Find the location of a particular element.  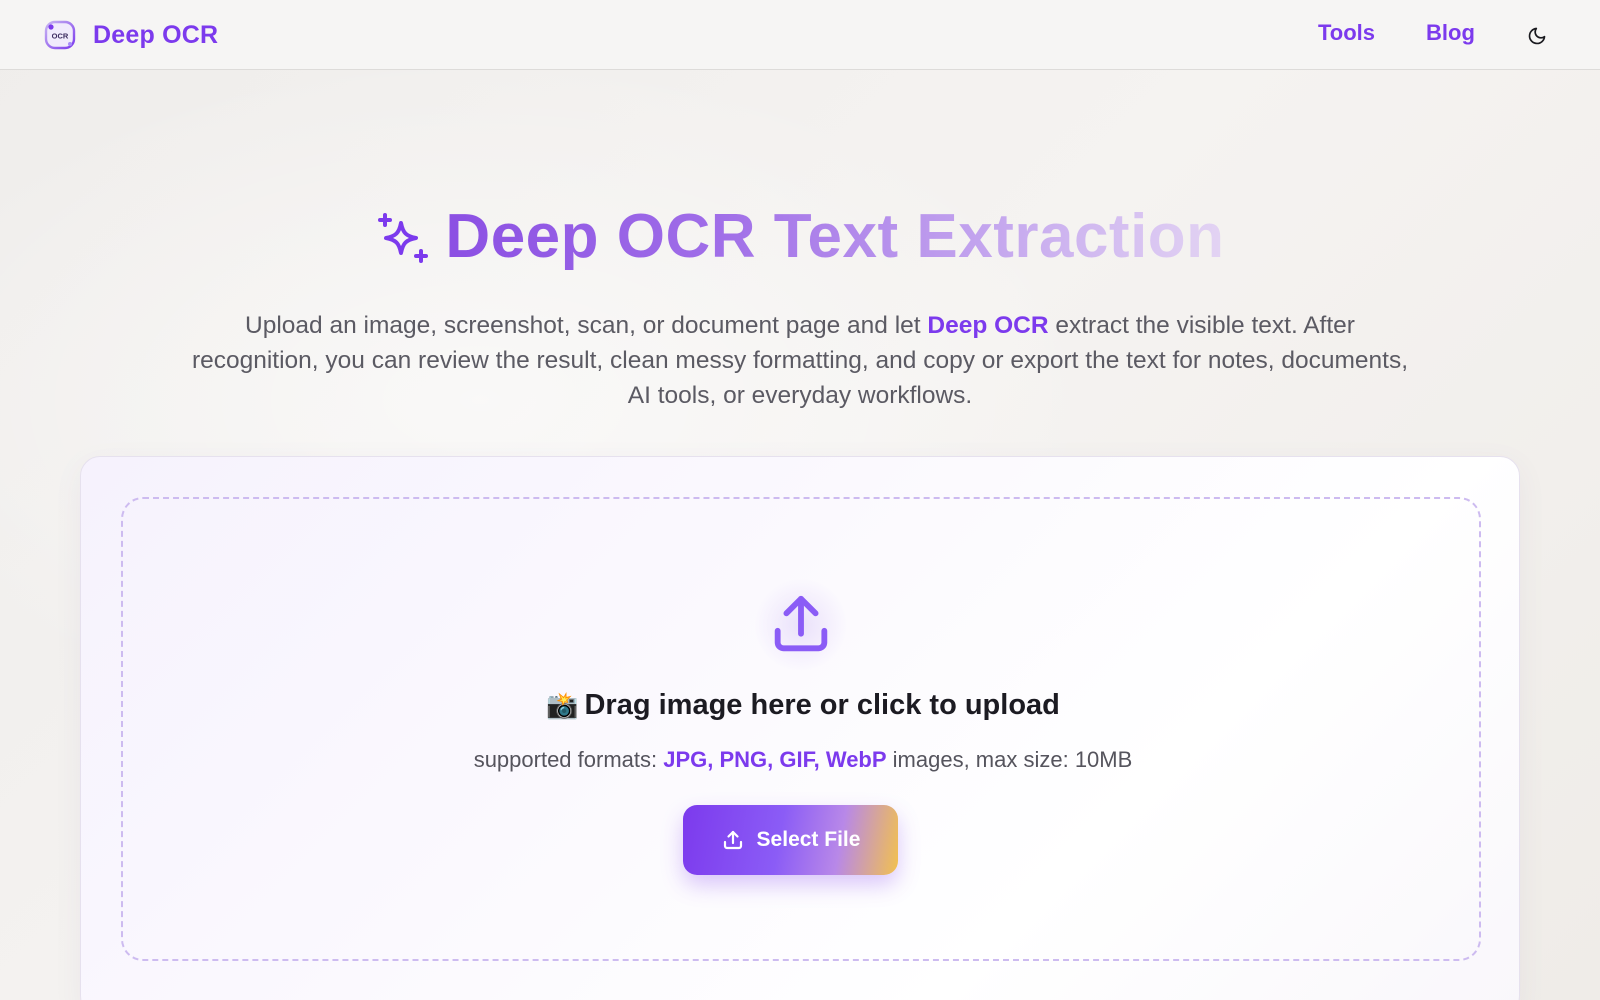

brand-name: Deep OCR is located at coordinates (156, 34).